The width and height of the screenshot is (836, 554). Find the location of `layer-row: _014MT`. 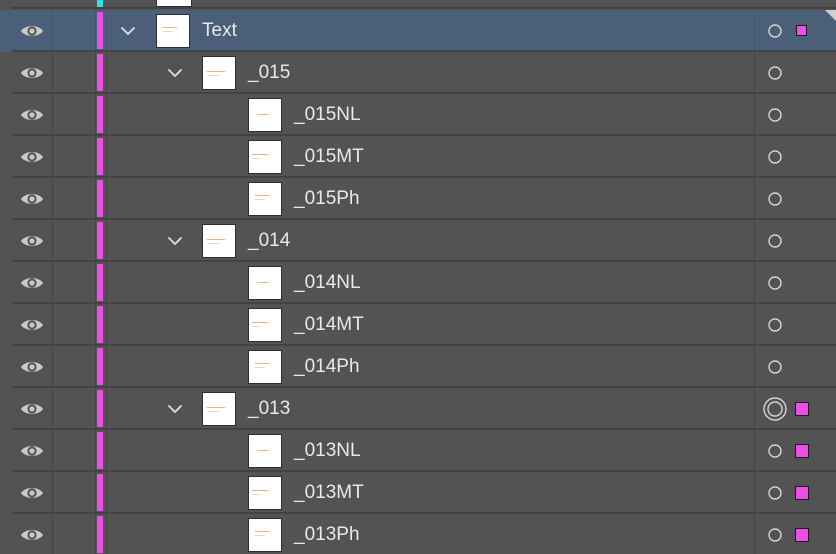

layer-row: _014MT is located at coordinates (418, 325).